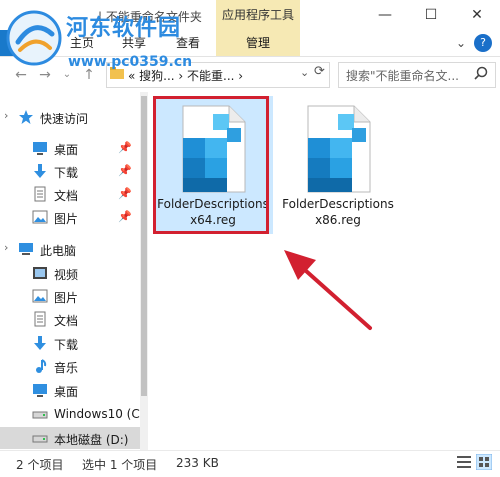 The height and width of the screenshot is (477, 500). What do you see at coordinates (144, 246) in the screenshot?
I see `sidebar-scrollbar-thumb` at bounding box center [144, 246].